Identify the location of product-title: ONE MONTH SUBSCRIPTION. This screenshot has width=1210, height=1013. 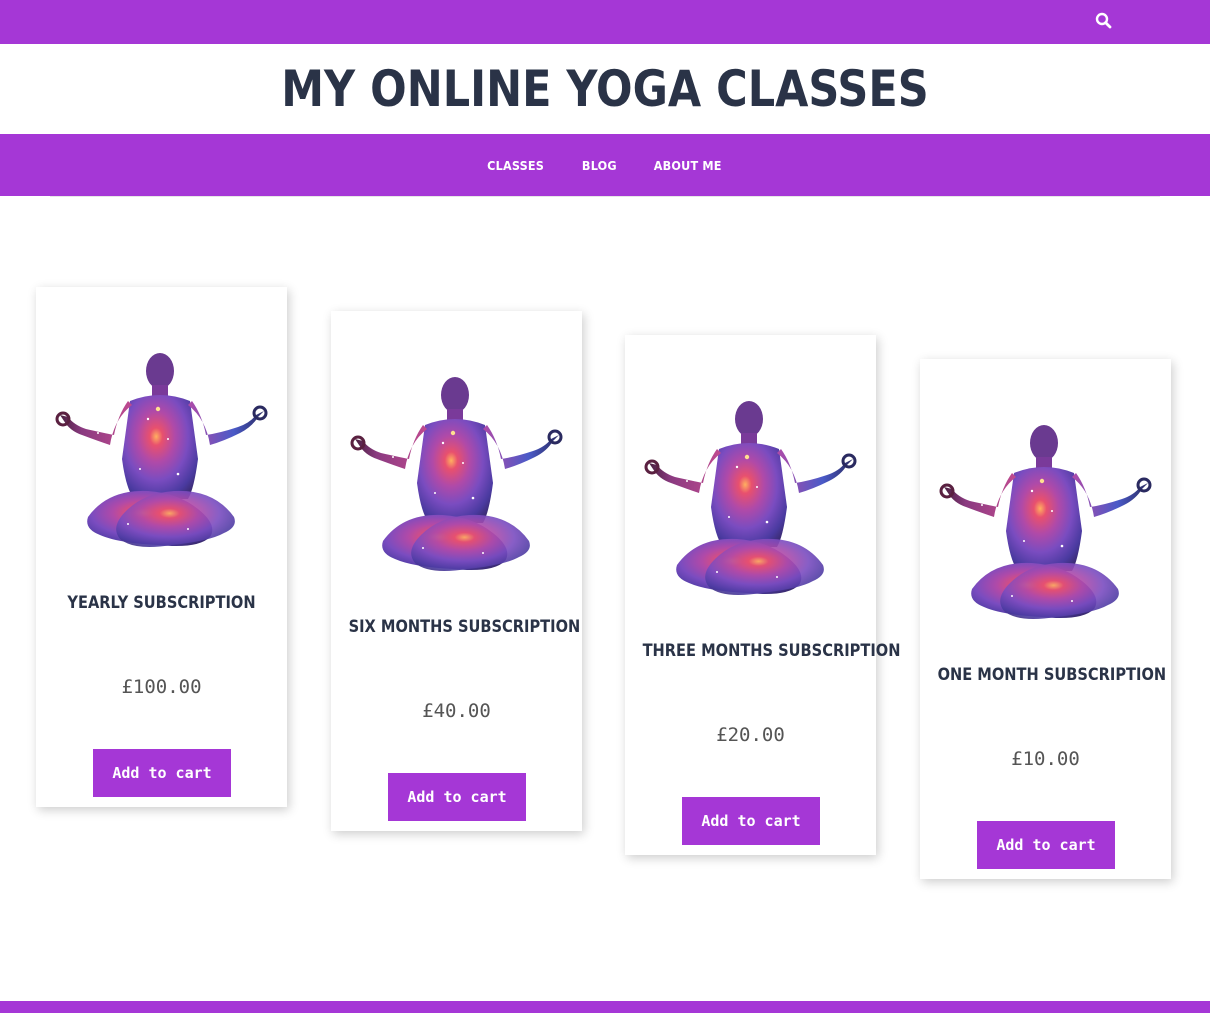
(1052, 675).